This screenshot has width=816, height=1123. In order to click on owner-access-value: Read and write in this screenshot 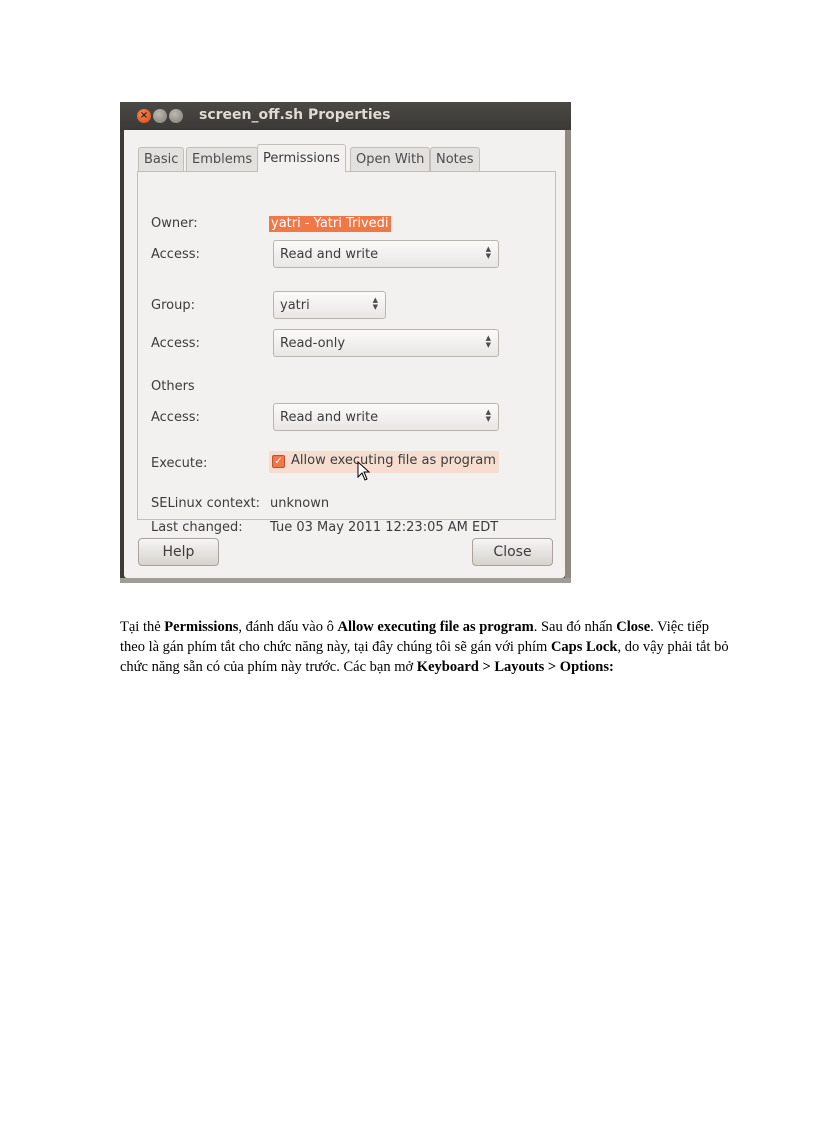, I will do `click(329, 254)`.